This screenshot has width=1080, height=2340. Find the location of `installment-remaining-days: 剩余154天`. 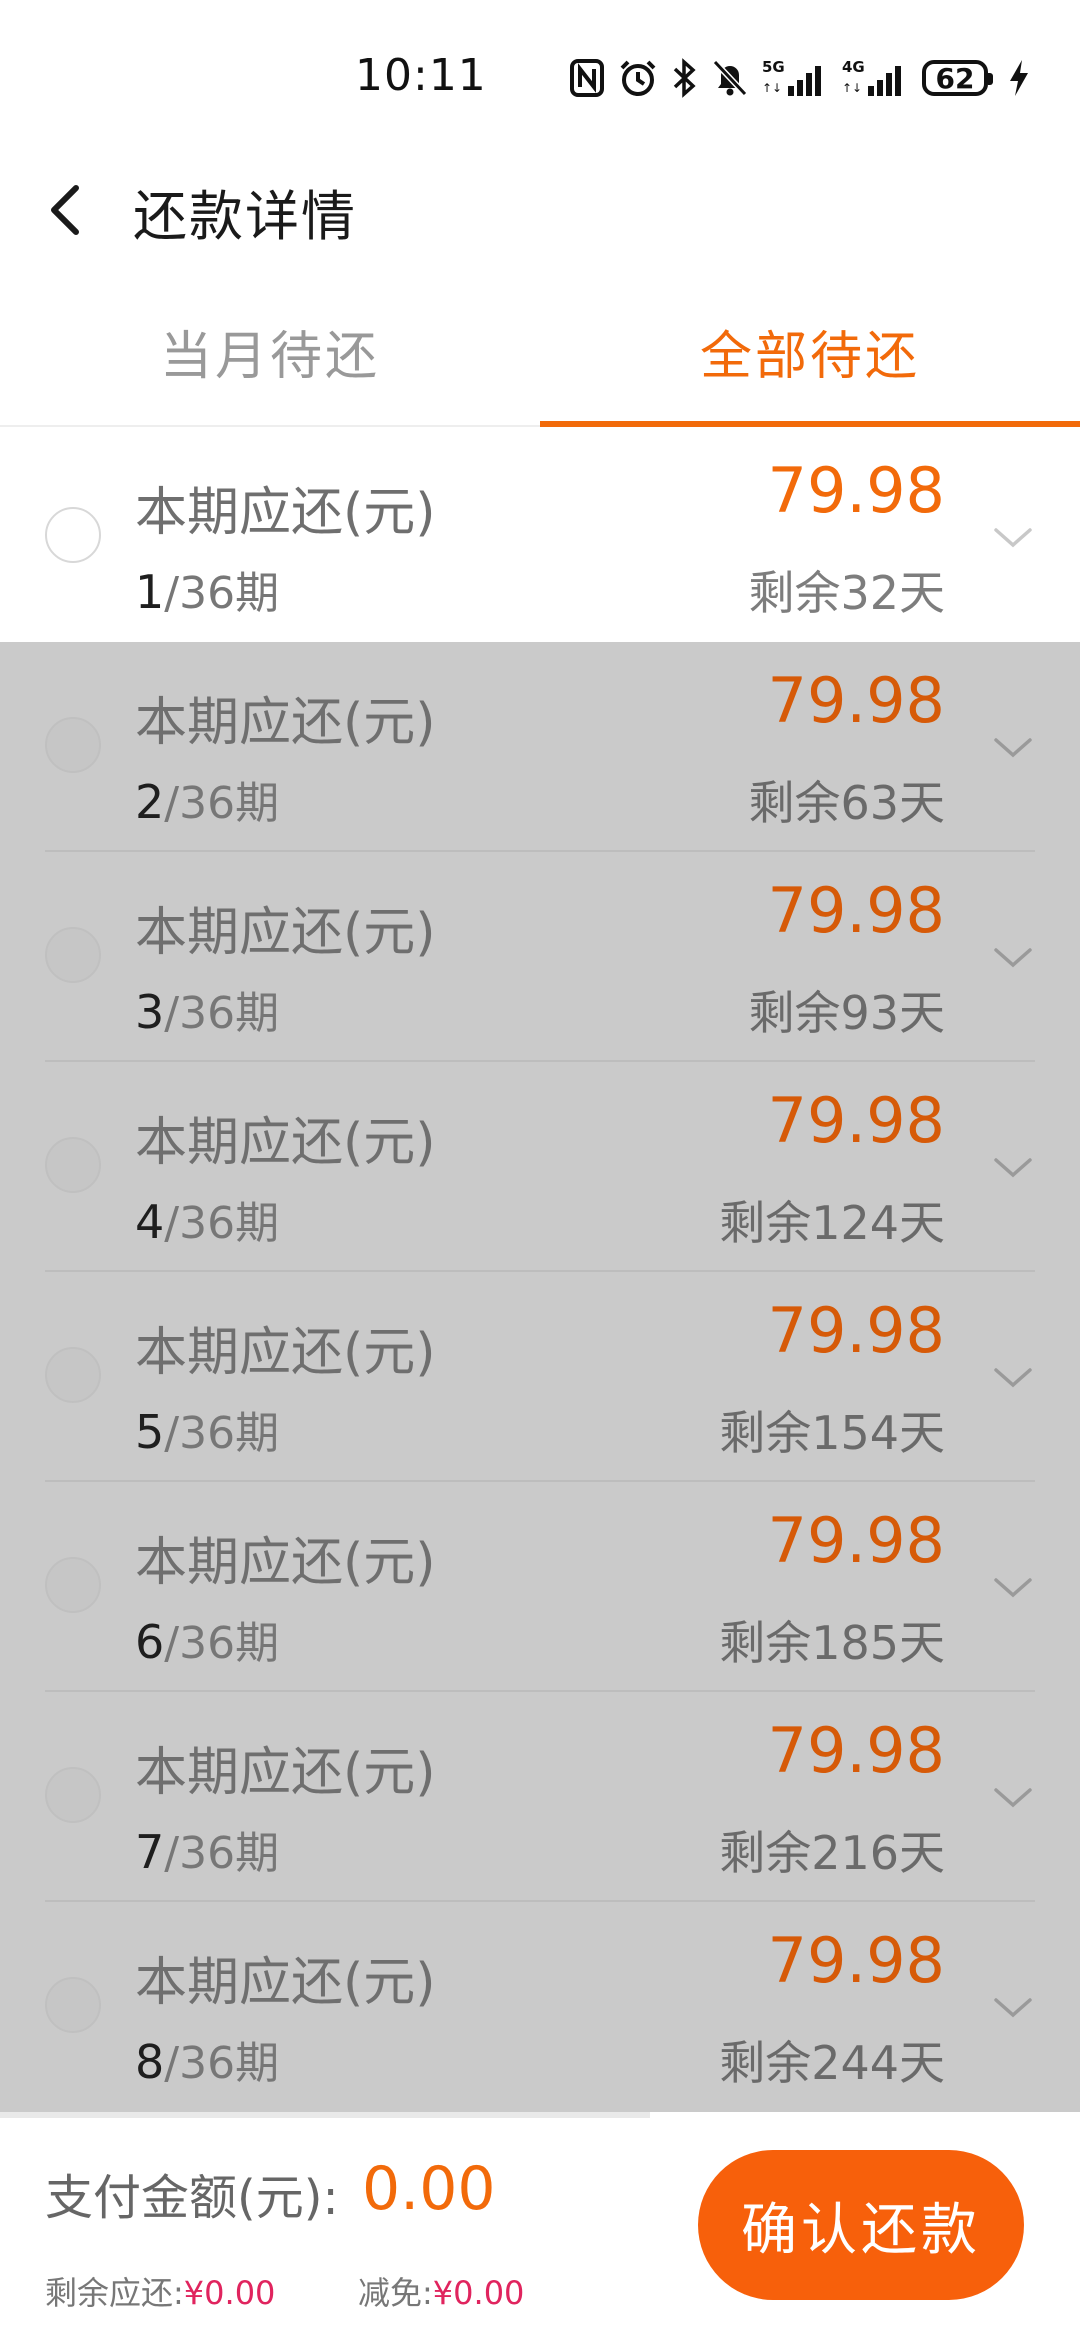

installment-remaining-days: 剩余154天 is located at coordinates (832, 1433).